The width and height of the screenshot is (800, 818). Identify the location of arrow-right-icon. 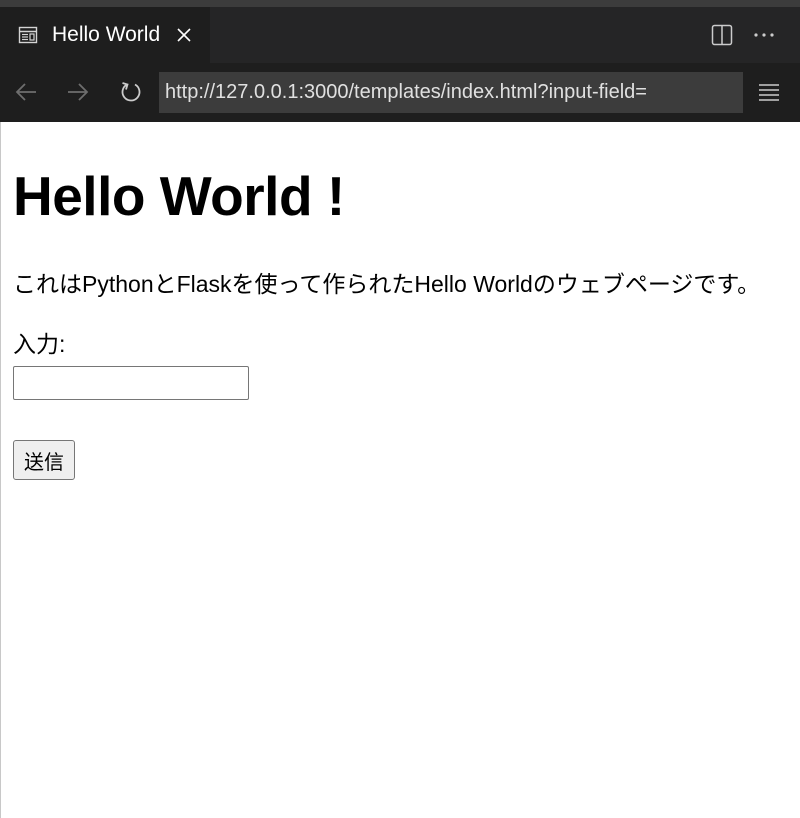
(78, 92).